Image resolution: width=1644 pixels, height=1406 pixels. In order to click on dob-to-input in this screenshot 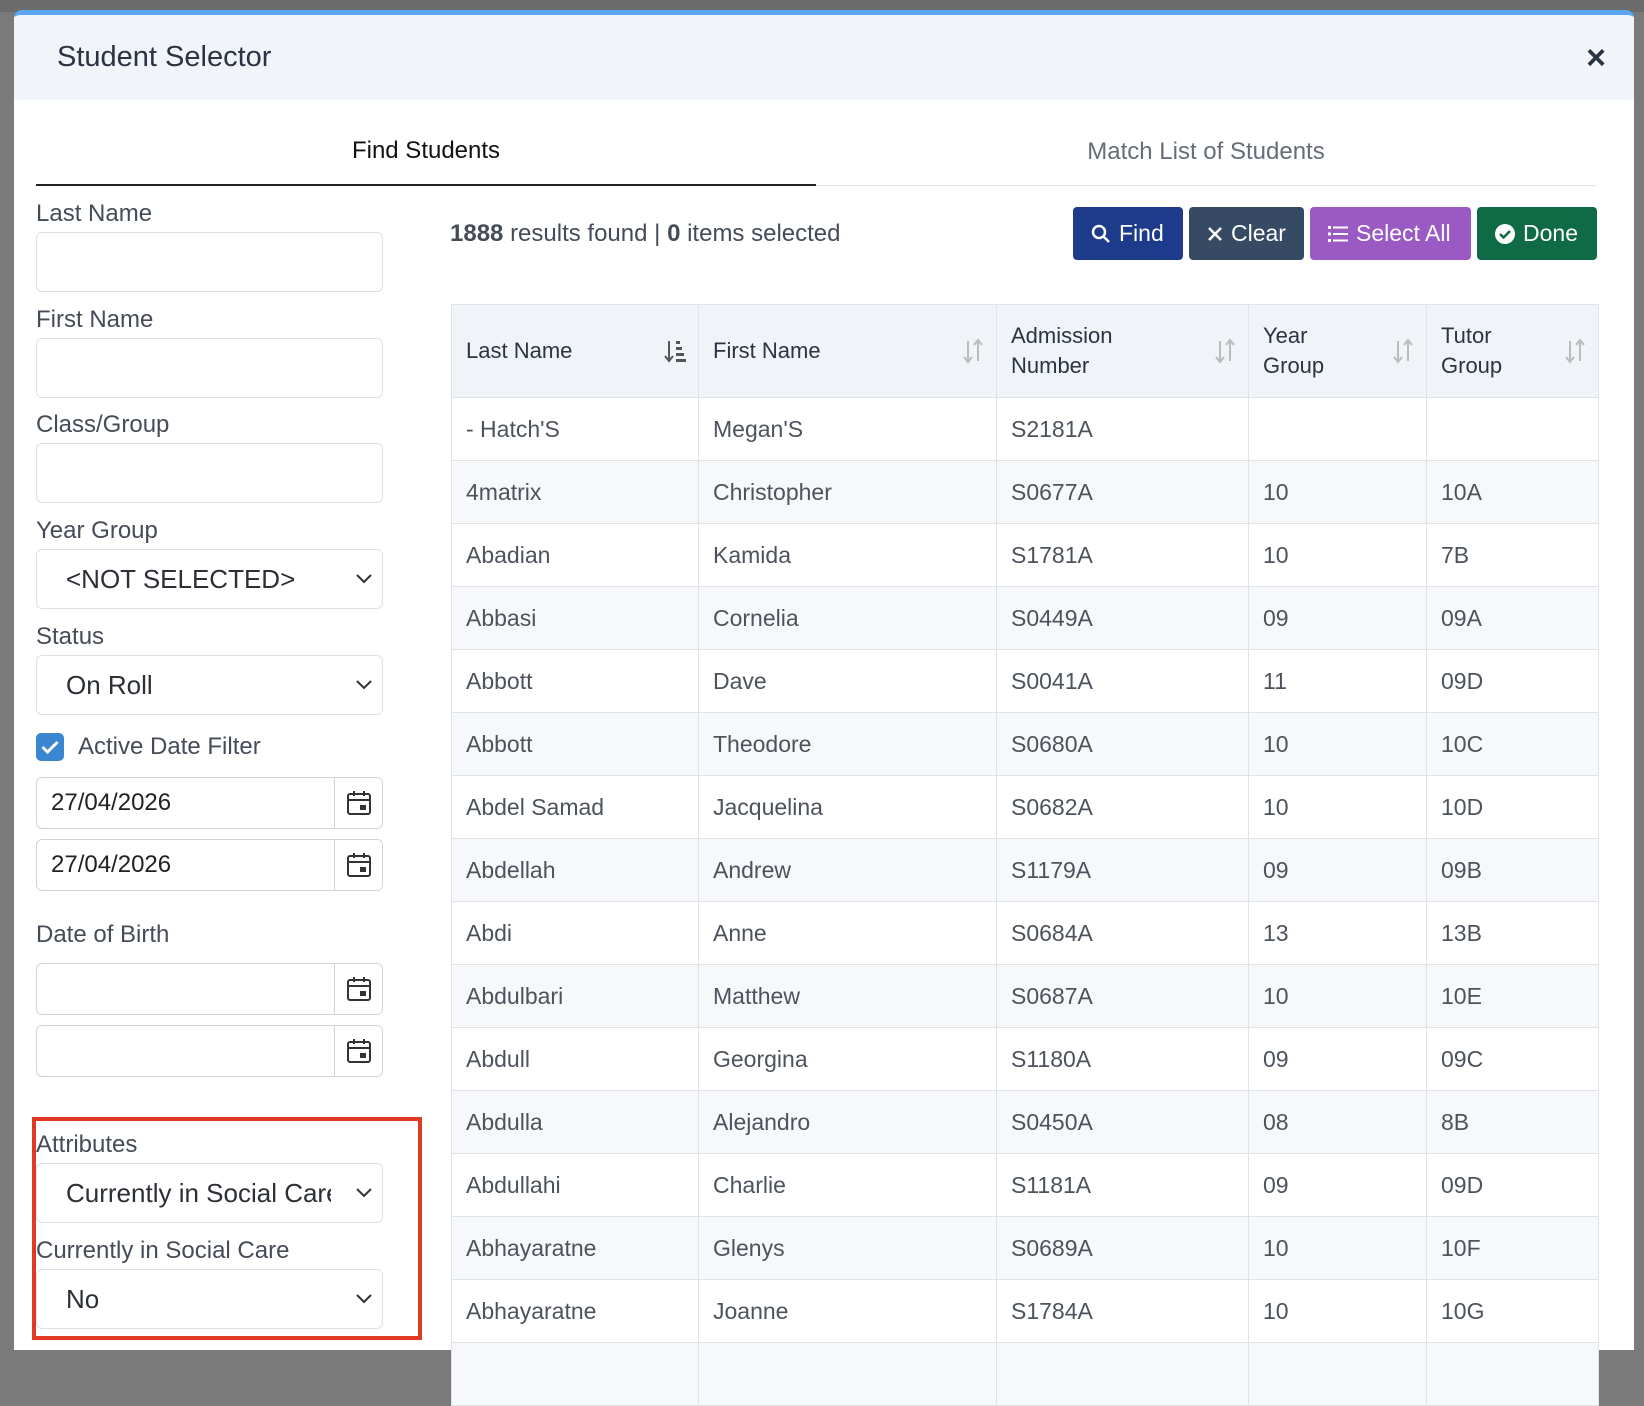, I will do `click(185, 1051)`.